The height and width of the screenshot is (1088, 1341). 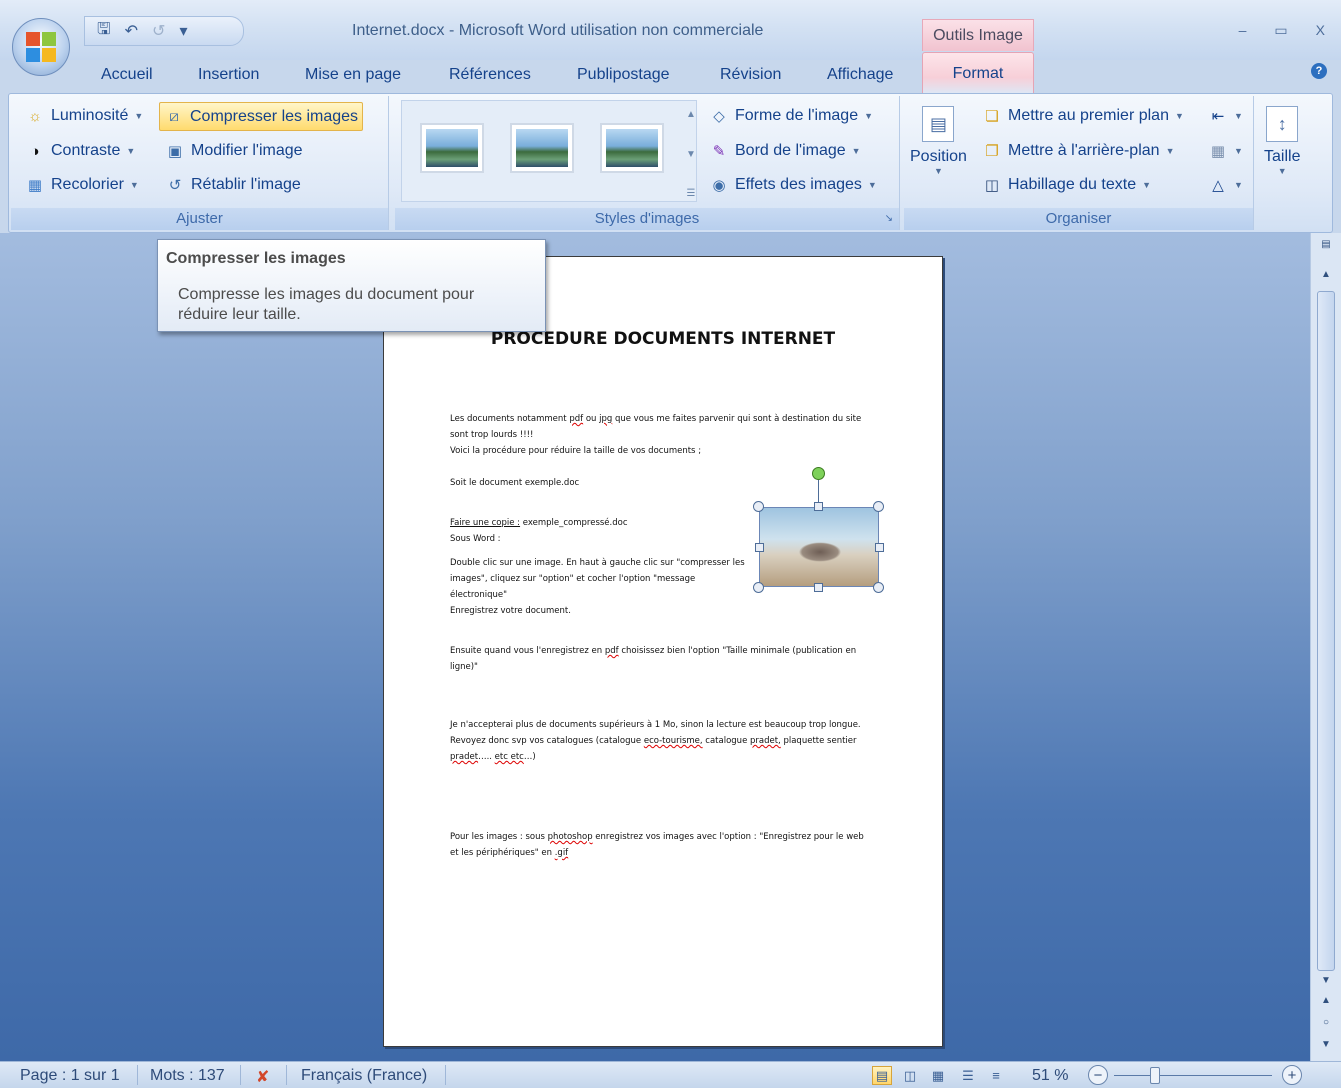 I want to click on zoom-slider-thumb, so click(x=1155, y=1075).